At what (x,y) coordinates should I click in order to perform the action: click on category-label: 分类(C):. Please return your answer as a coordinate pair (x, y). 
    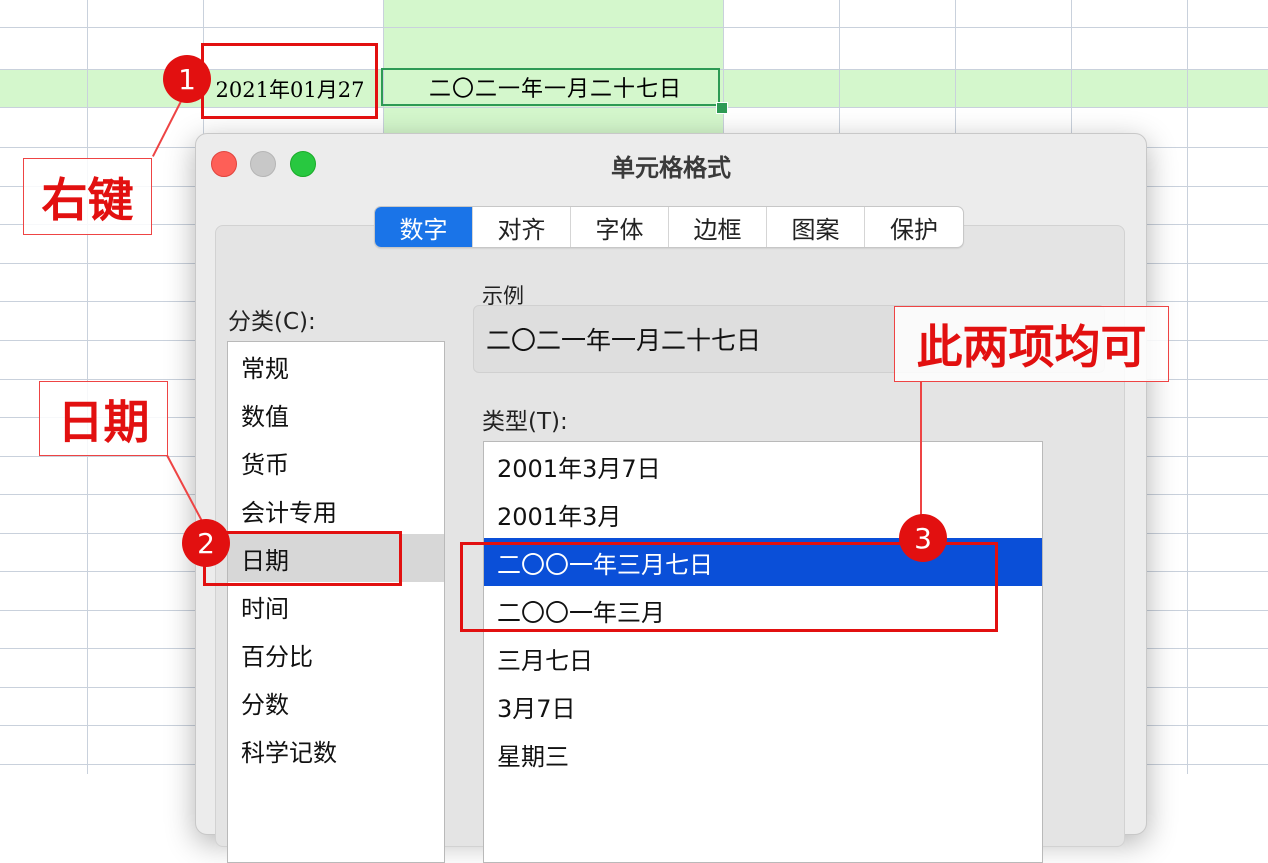
    Looking at the image, I should click on (272, 322).